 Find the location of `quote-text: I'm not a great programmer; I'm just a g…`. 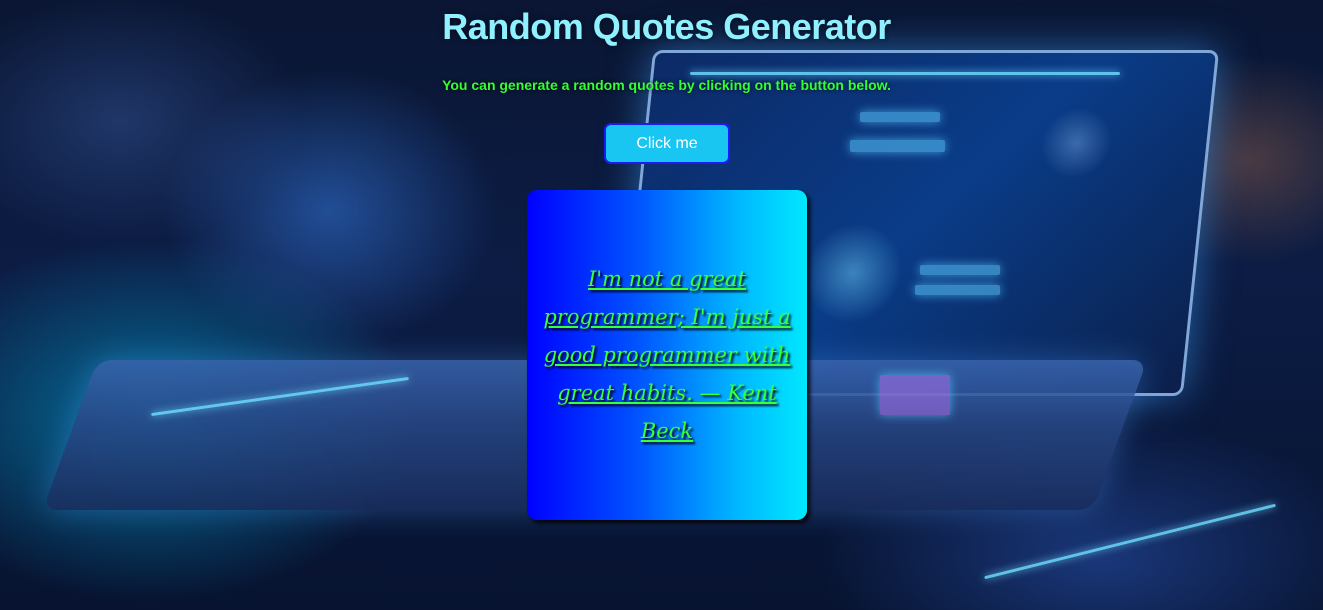

quote-text: I'm not a great programmer; I'm just a g… is located at coordinates (667, 355).